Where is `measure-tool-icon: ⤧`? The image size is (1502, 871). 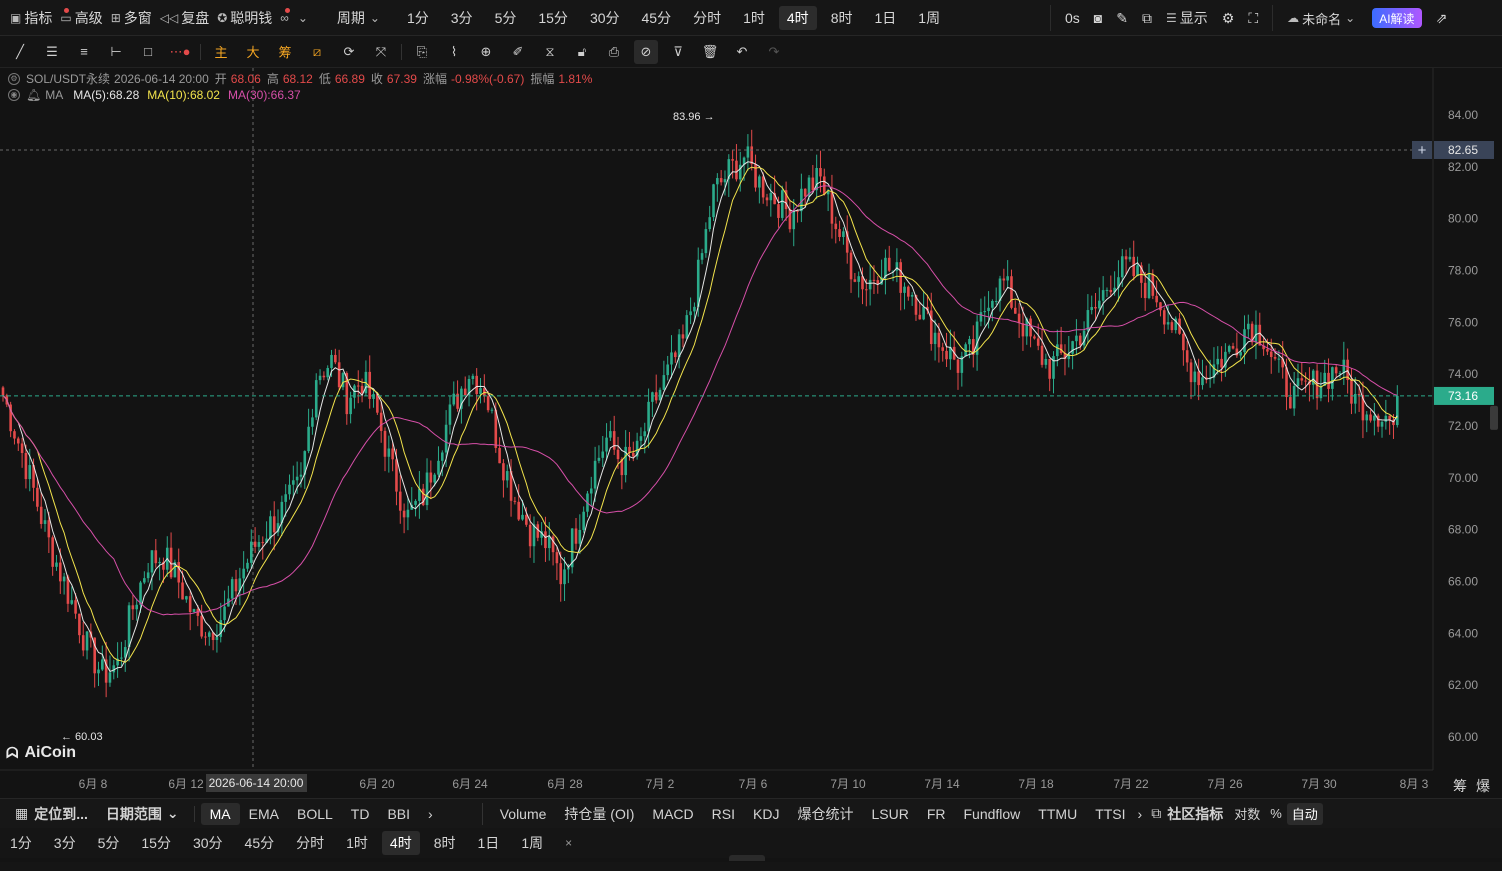
measure-tool-icon: ⤧ is located at coordinates (381, 52).